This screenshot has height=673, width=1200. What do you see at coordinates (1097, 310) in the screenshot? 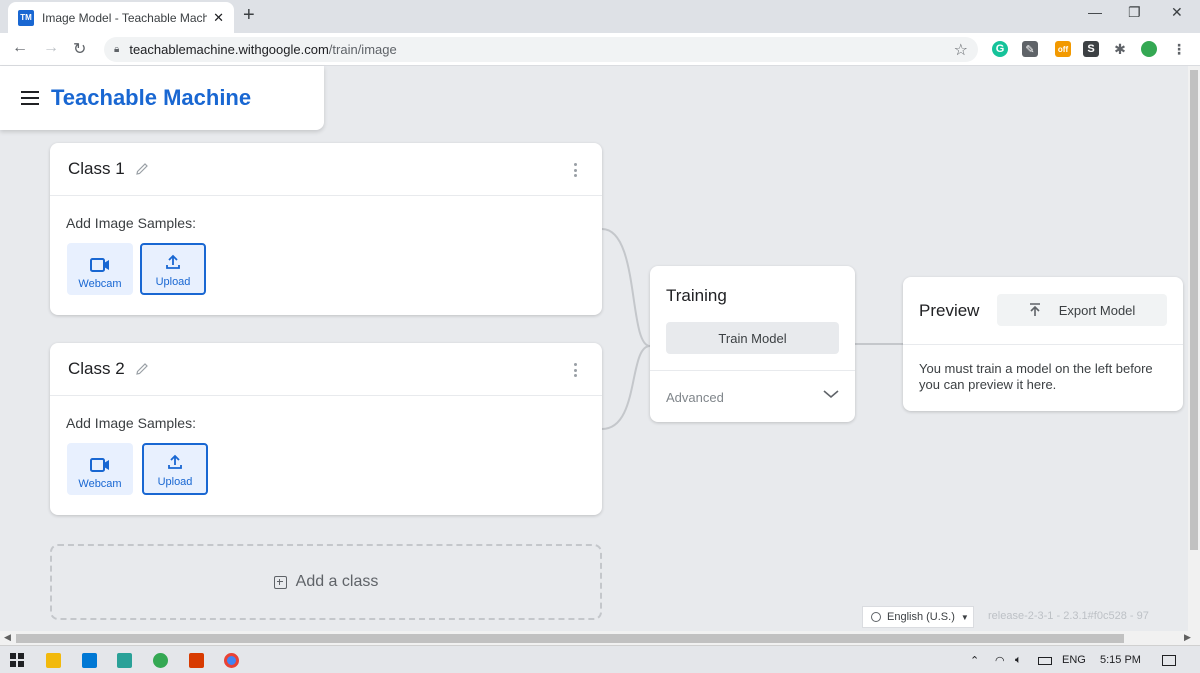
I see `export-label: Export Model` at bounding box center [1097, 310].